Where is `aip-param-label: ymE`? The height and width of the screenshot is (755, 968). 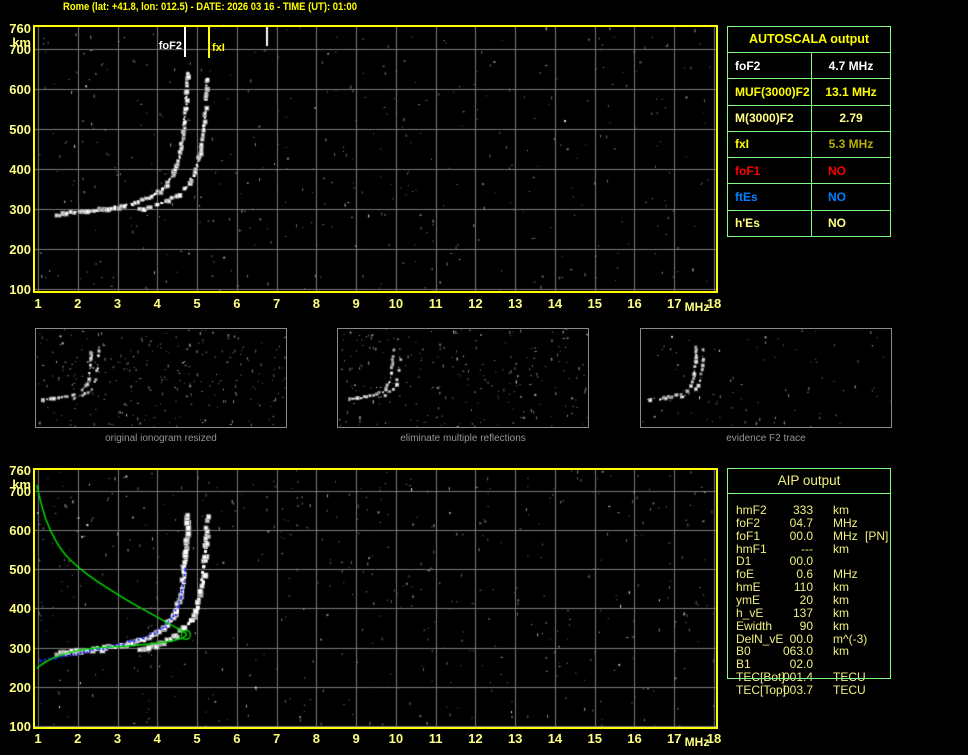 aip-param-label: ymE is located at coordinates (748, 599).